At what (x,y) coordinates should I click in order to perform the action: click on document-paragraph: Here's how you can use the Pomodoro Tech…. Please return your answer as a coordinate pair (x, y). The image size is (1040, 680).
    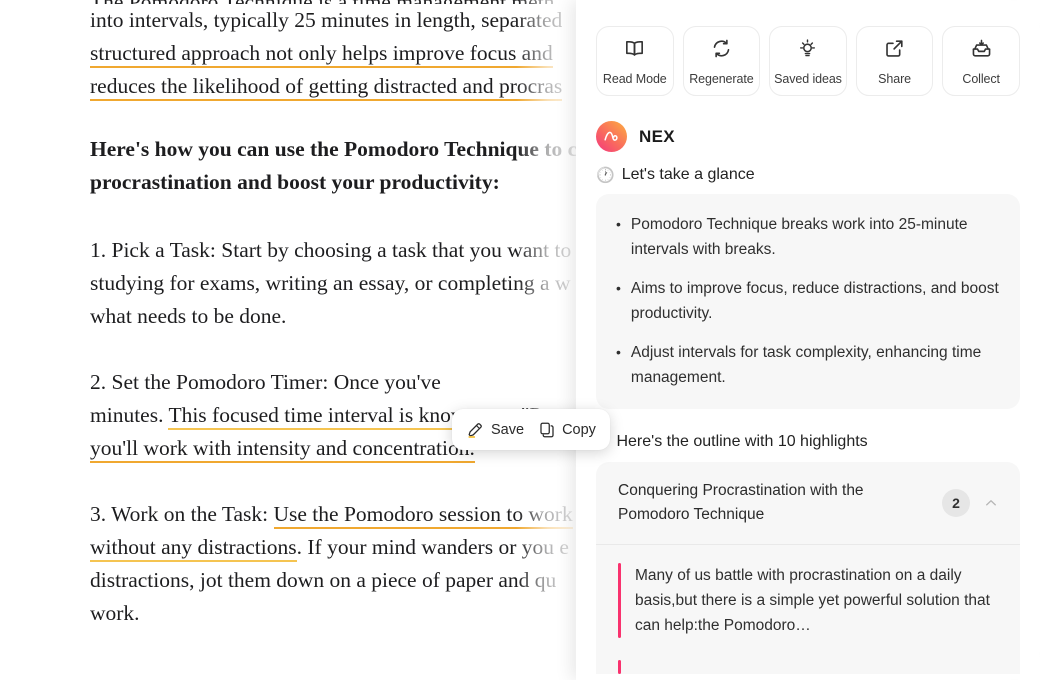
    Looking at the image, I should click on (338, 149).